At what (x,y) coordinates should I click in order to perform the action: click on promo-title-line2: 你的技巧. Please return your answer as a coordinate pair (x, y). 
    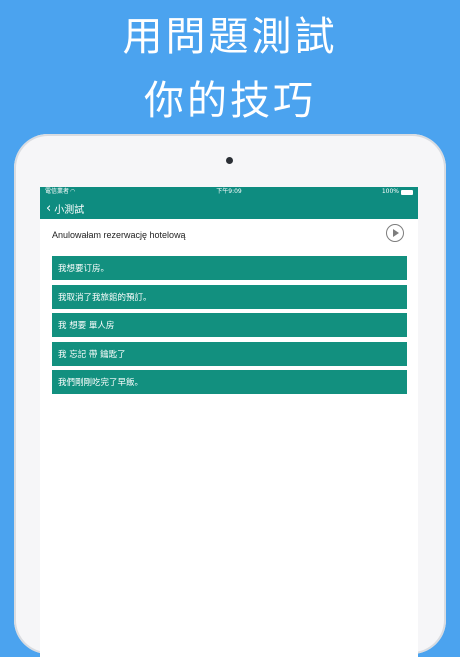
    Looking at the image, I should click on (230, 101).